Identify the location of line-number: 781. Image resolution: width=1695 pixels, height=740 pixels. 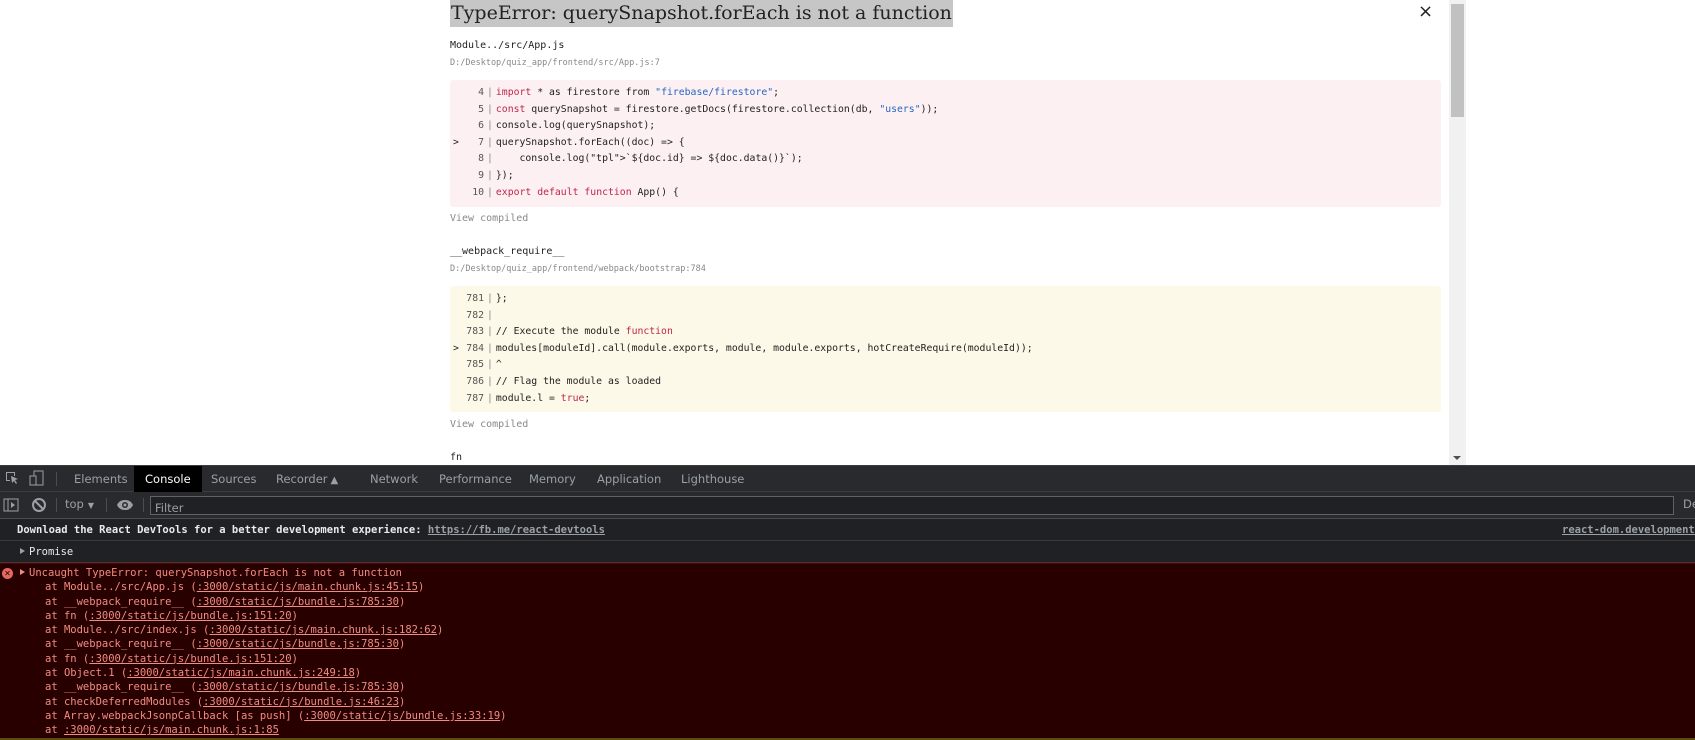
(475, 298).